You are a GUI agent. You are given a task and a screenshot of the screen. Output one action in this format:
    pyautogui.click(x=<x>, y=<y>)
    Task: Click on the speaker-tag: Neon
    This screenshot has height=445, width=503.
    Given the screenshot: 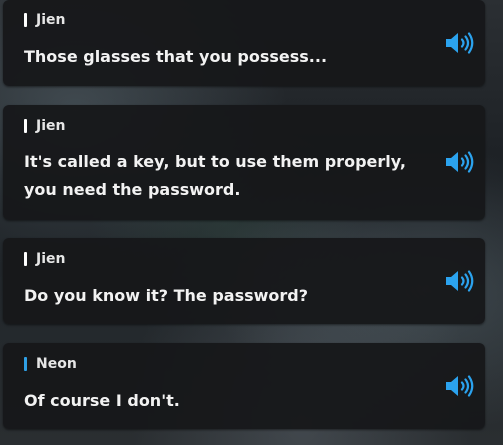 What is the action you would take?
    pyautogui.click(x=50, y=364)
    